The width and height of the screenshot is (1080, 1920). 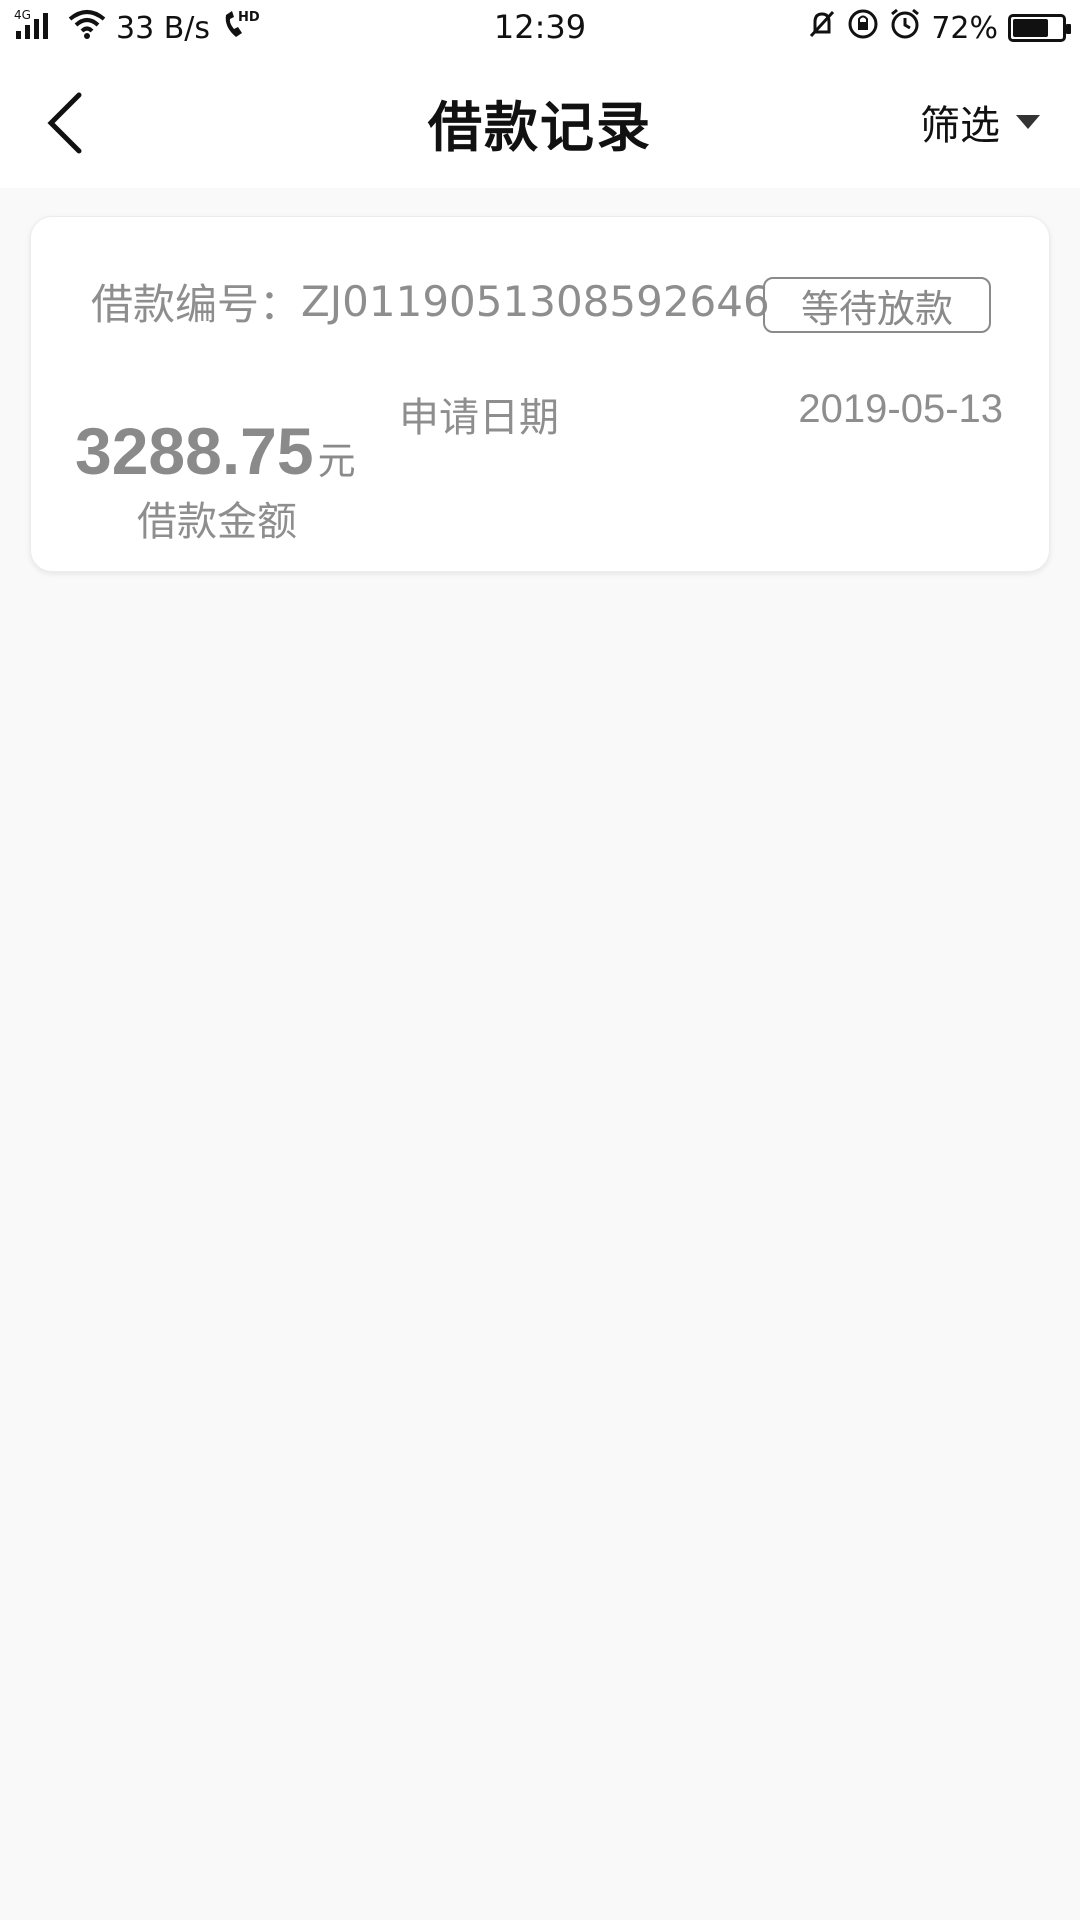 I want to click on filter-label: 筛选, so click(x=960, y=126).